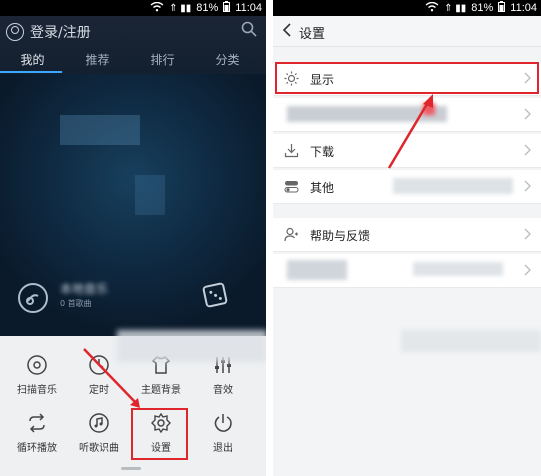 The width and height of the screenshot is (541, 476). Describe the element at coordinates (407, 235) in the screenshot. I see `settings-row-help: 帮助与反馈` at that location.